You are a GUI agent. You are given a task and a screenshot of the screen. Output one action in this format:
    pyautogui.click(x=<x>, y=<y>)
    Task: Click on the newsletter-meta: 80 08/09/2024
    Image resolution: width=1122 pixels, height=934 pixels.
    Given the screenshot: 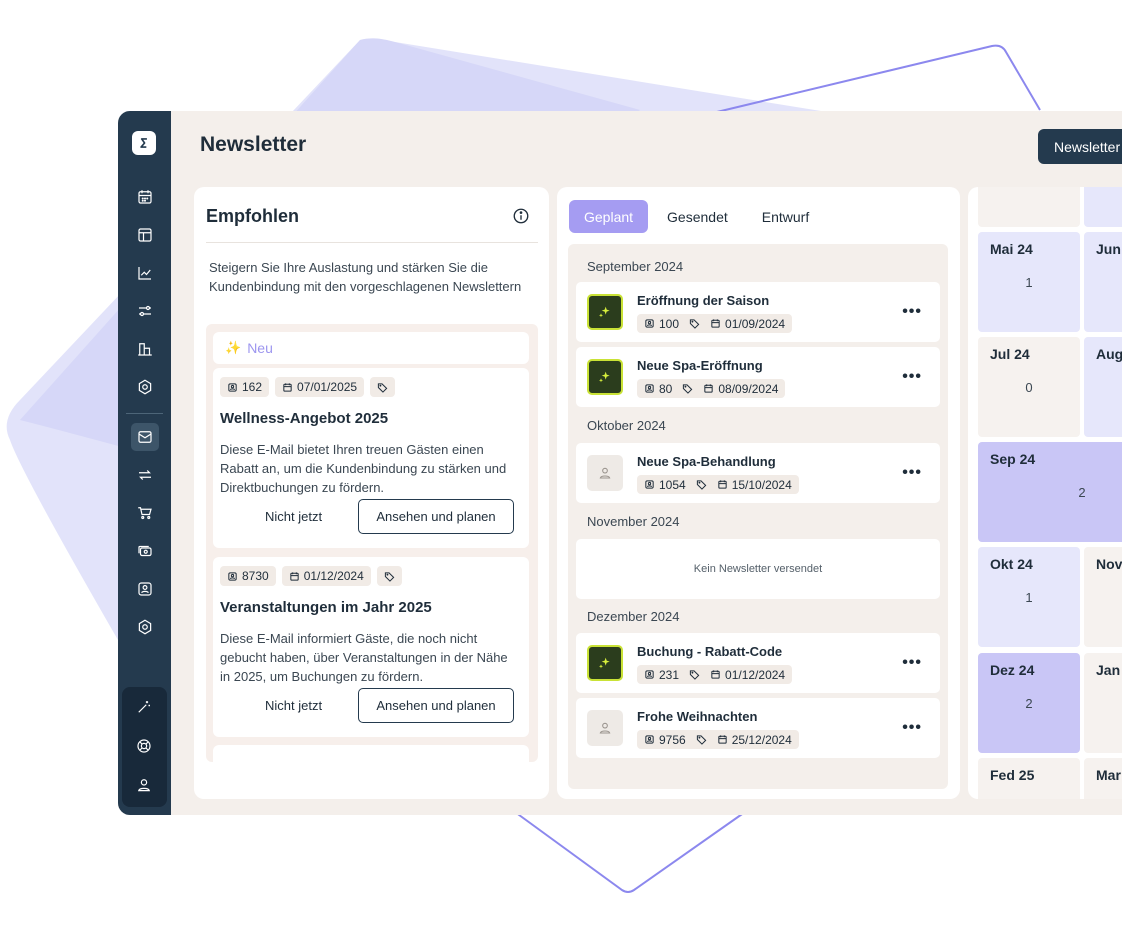 What is the action you would take?
    pyautogui.click(x=711, y=388)
    